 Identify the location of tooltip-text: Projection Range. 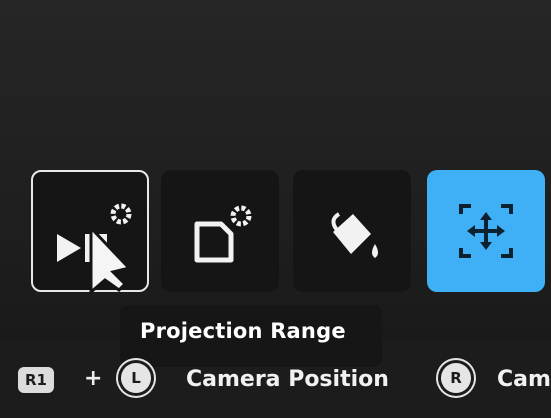
(243, 331).